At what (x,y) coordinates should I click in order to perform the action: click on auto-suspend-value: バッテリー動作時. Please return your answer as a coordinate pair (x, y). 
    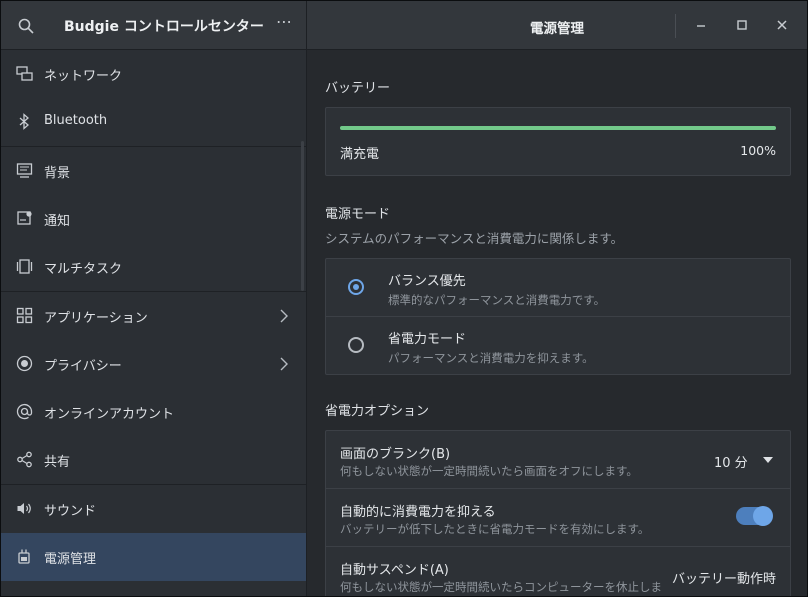
    Looking at the image, I should click on (723, 579).